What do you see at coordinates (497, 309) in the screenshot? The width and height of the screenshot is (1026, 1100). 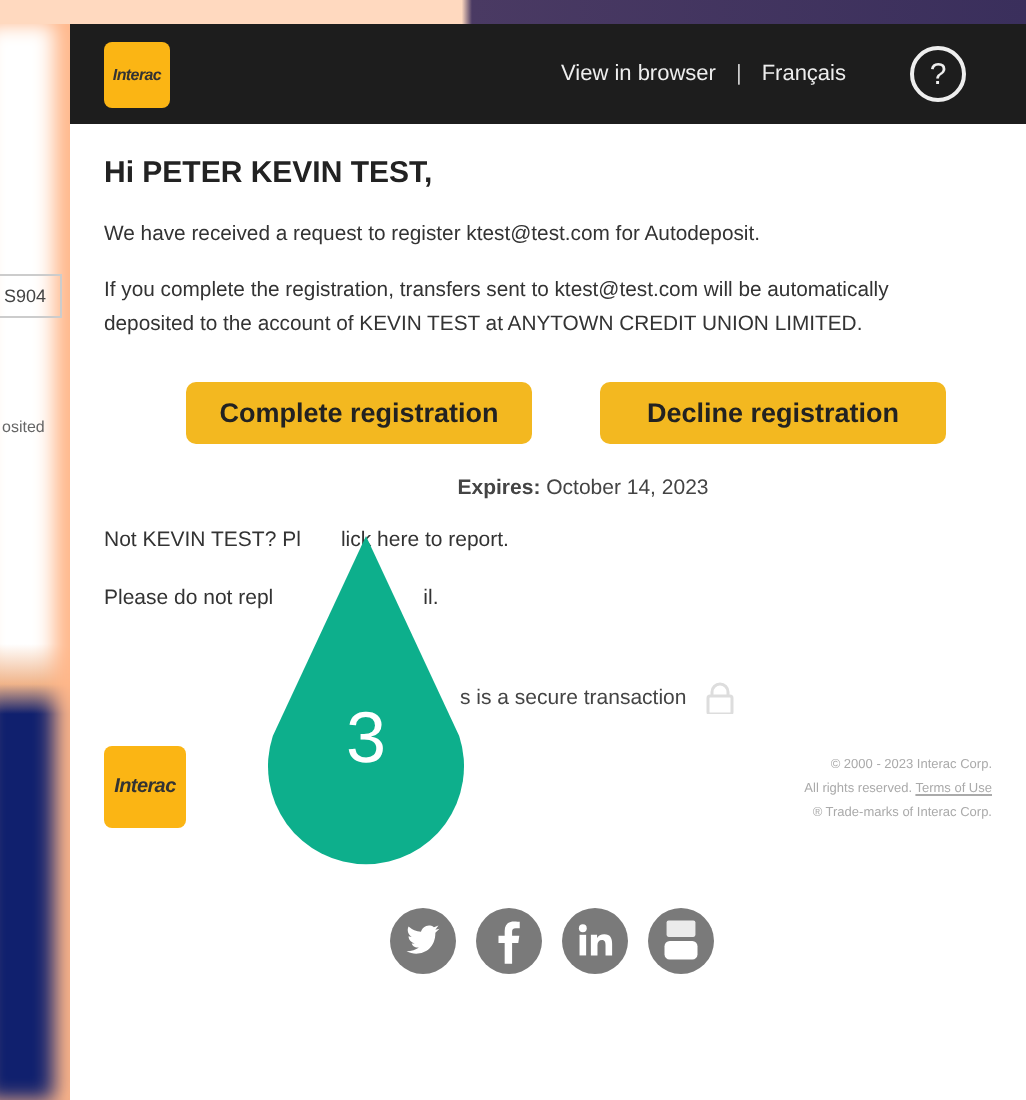 I see `paragraph: If you complete the registration, transfers sent to ktest@test.com will be automatically deposited to the account of KEVIN TEST at ANYTOWN CREDIT UNION LIMITED.` at bounding box center [497, 309].